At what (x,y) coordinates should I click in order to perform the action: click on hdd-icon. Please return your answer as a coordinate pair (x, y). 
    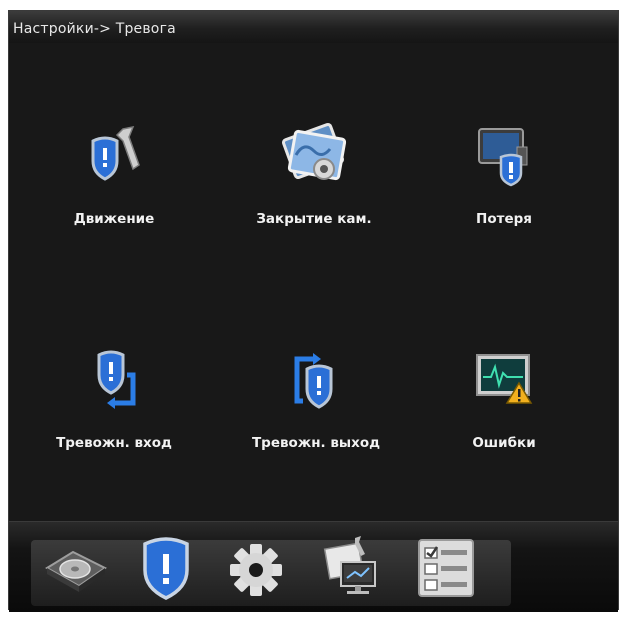
    Looking at the image, I should click on (76, 571).